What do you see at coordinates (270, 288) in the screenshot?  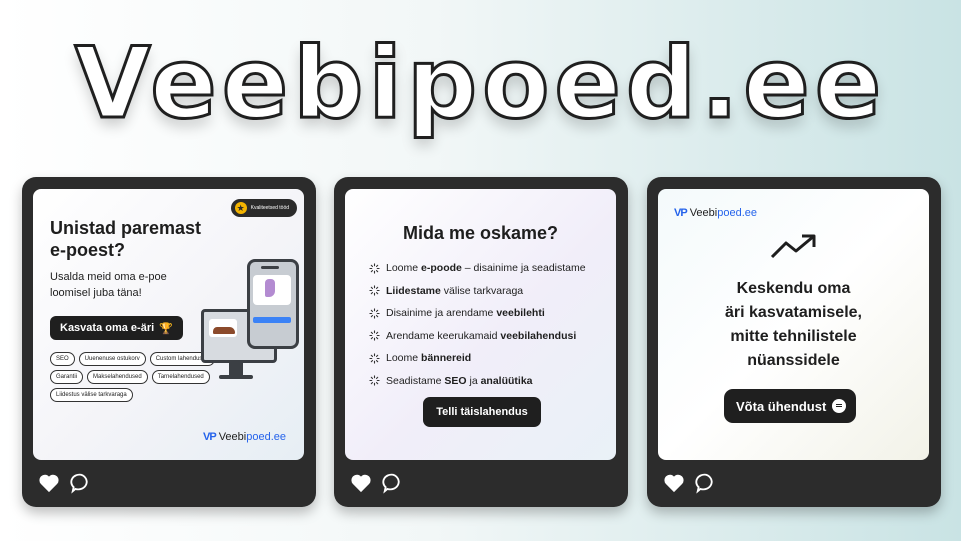 I see `sock-icon` at bounding box center [270, 288].